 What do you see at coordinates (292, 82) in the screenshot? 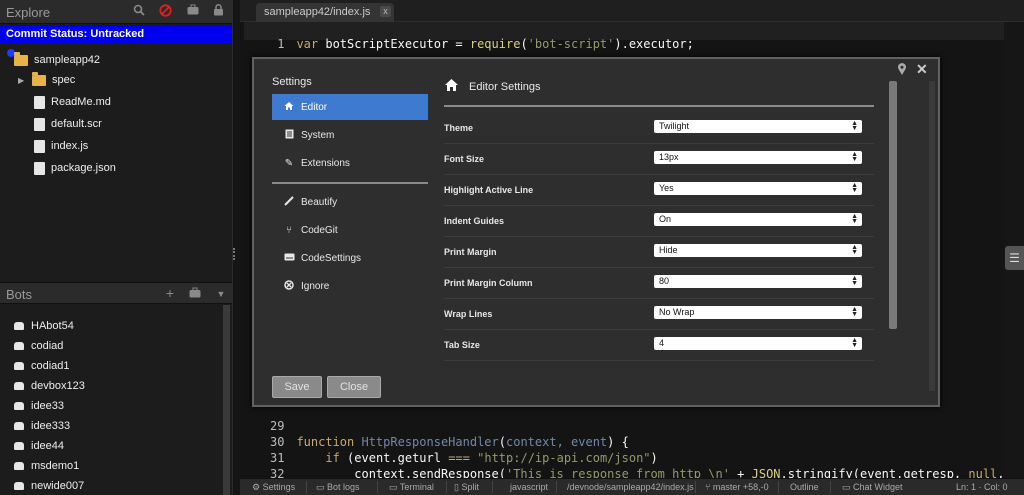
I see `settings-nav-title: Settings` at bounding box center [292, 82].